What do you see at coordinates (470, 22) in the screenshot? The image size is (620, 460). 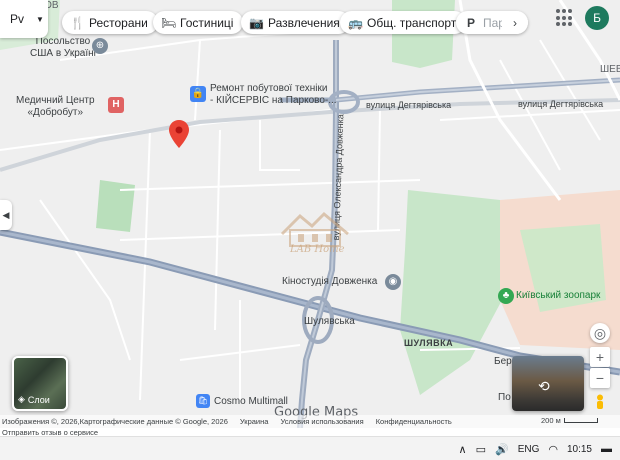 I see `parking-icon: P` at bounding box center [470, 22].